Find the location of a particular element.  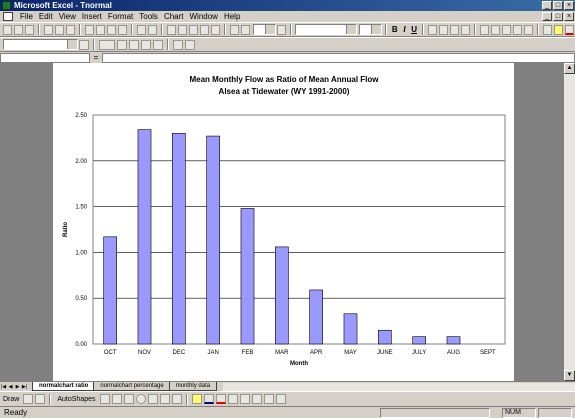

align-left-icon is located at coordinates (432, 29).